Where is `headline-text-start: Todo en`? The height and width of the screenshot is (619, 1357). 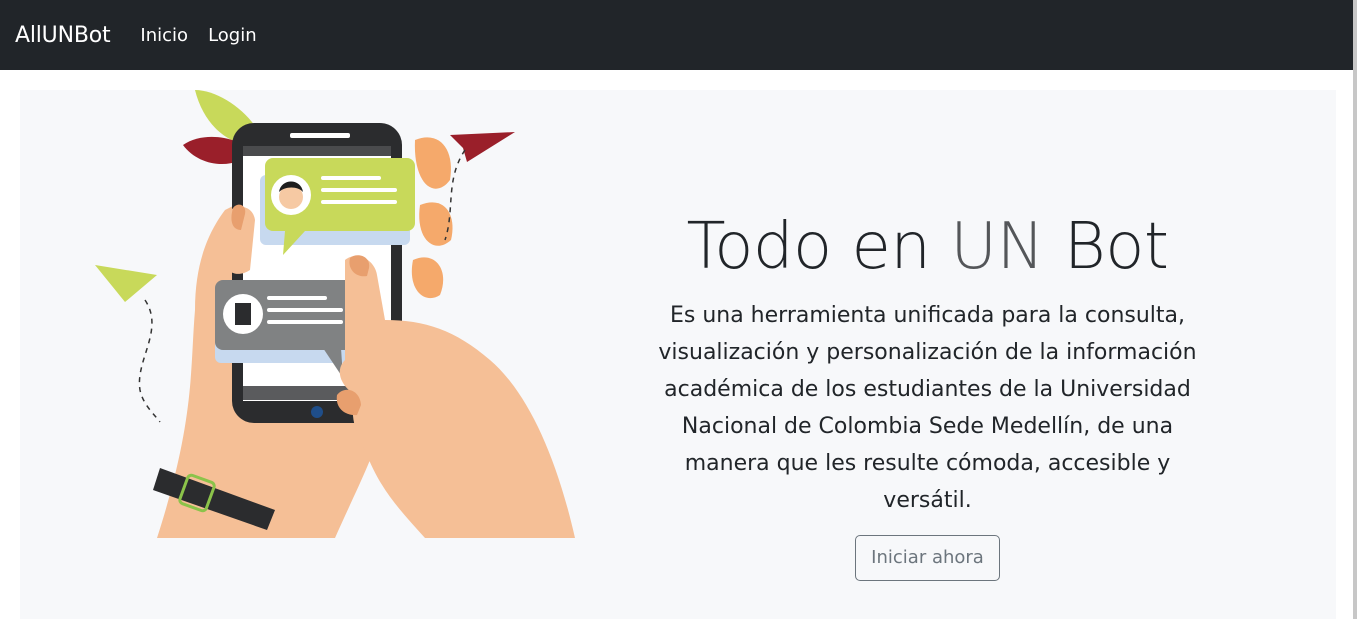 headline-text-start: Todo en is located at coordinates (818, 247).